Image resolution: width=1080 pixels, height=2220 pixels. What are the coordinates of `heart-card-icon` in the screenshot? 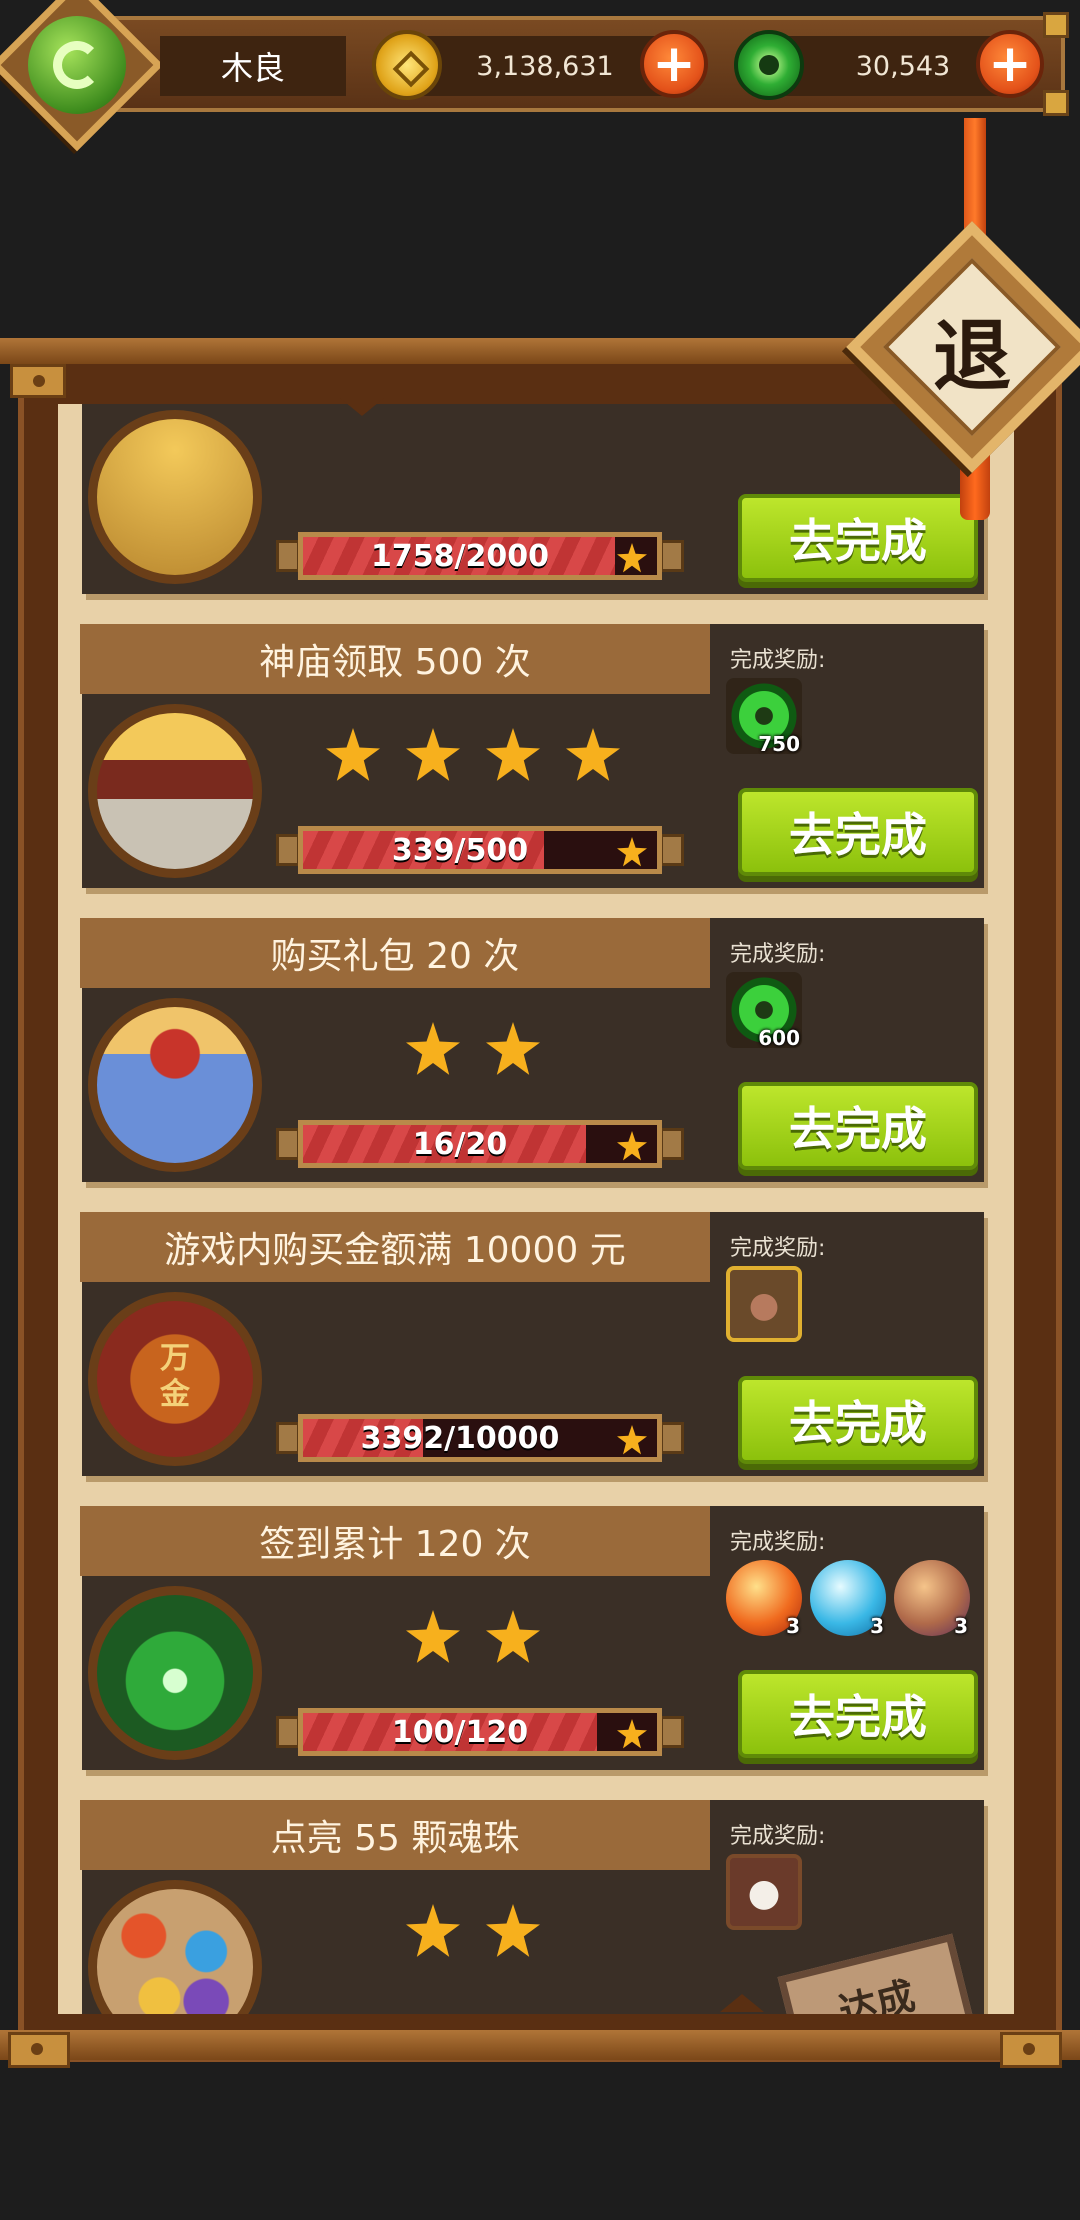 It's located at (764, 1892).